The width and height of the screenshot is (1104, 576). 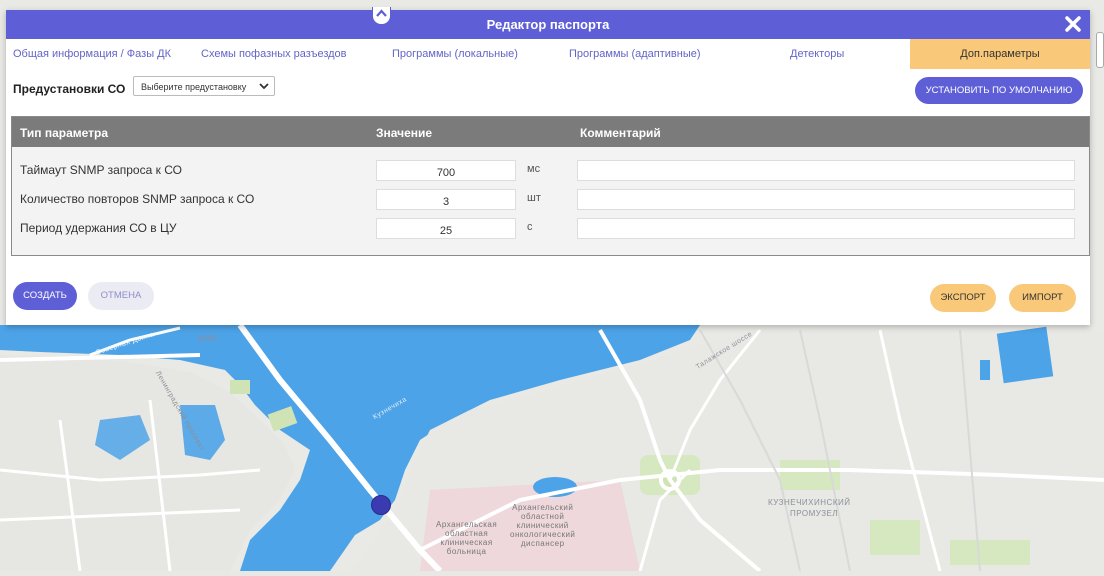 What do you see at coordinates (455, 54) in the screenshot?
I see `tab-programs-local: Программы (локальные)` at bounding box center [455, 54].